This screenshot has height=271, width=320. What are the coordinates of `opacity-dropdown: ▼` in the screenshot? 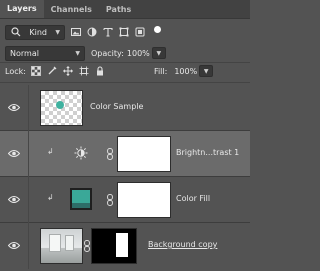 It's located at (158, 53).